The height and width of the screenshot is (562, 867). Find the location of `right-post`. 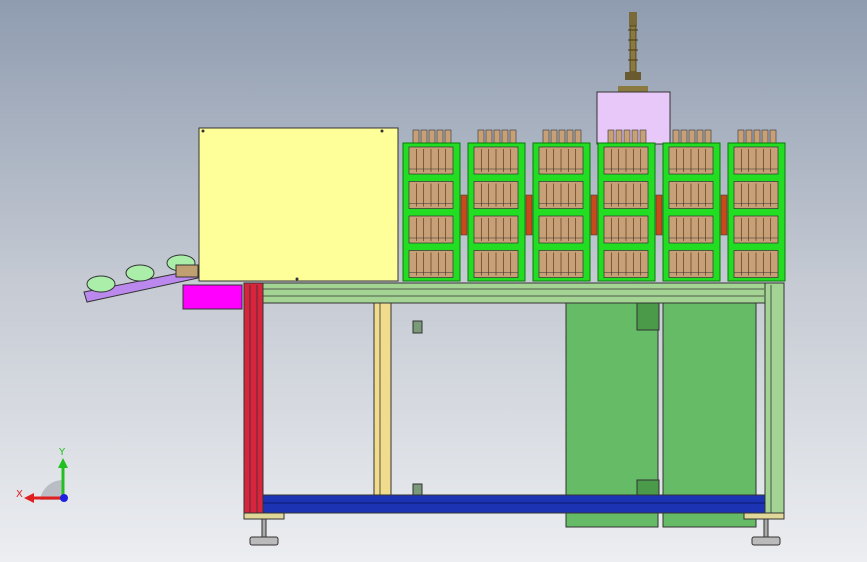

right-post is located at coordinates (774, 399).